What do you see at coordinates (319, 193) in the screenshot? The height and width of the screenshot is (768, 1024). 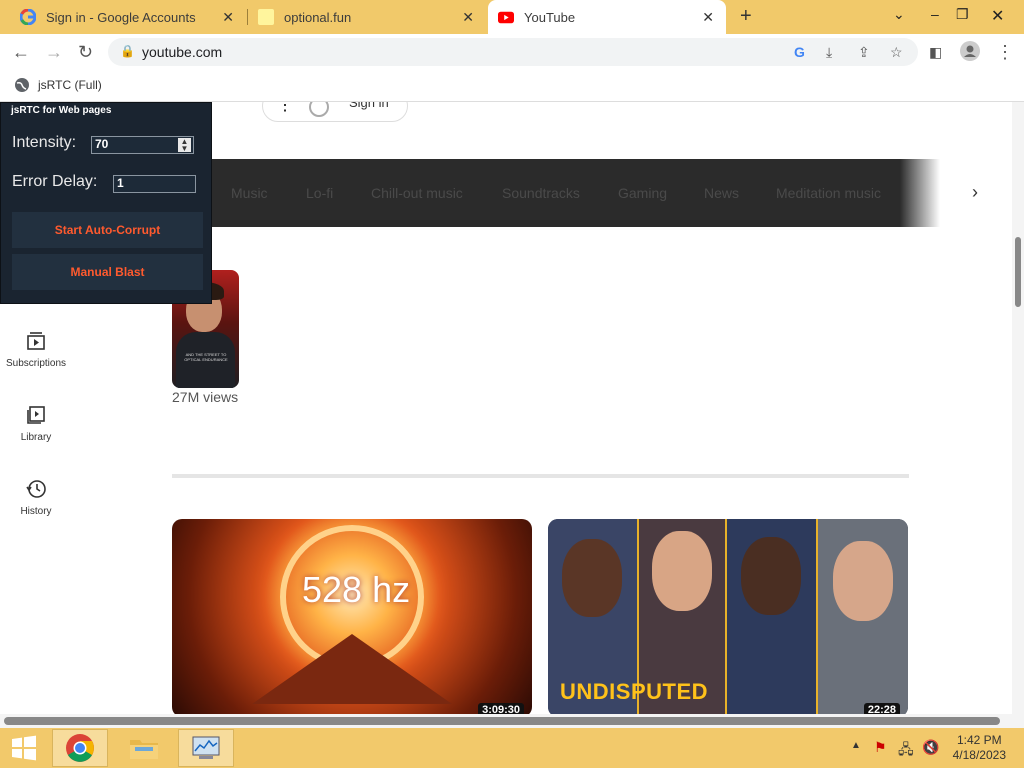 I see `chip-lofi: Lo-fi` at bounding box center [319, 193].